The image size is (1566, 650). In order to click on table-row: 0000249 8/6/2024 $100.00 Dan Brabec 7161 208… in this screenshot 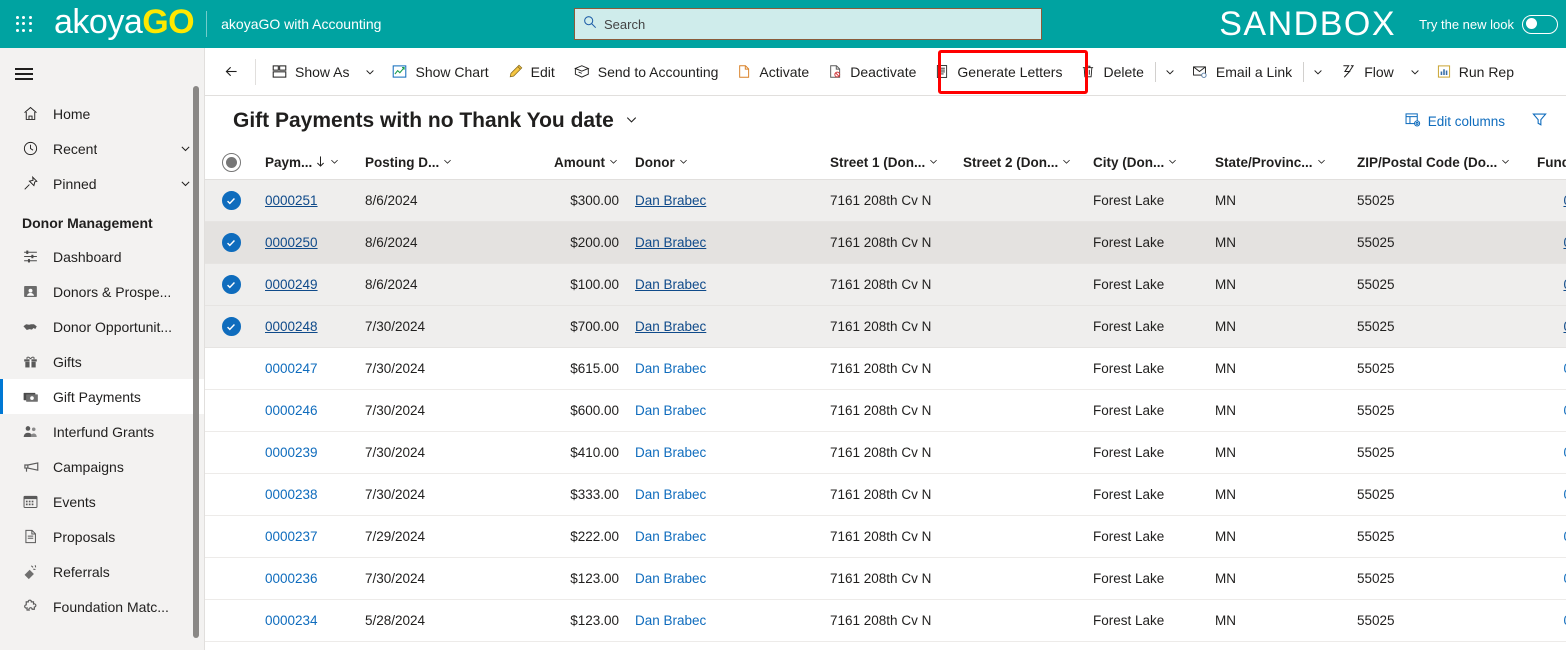, I will do `click(885, 285)`.